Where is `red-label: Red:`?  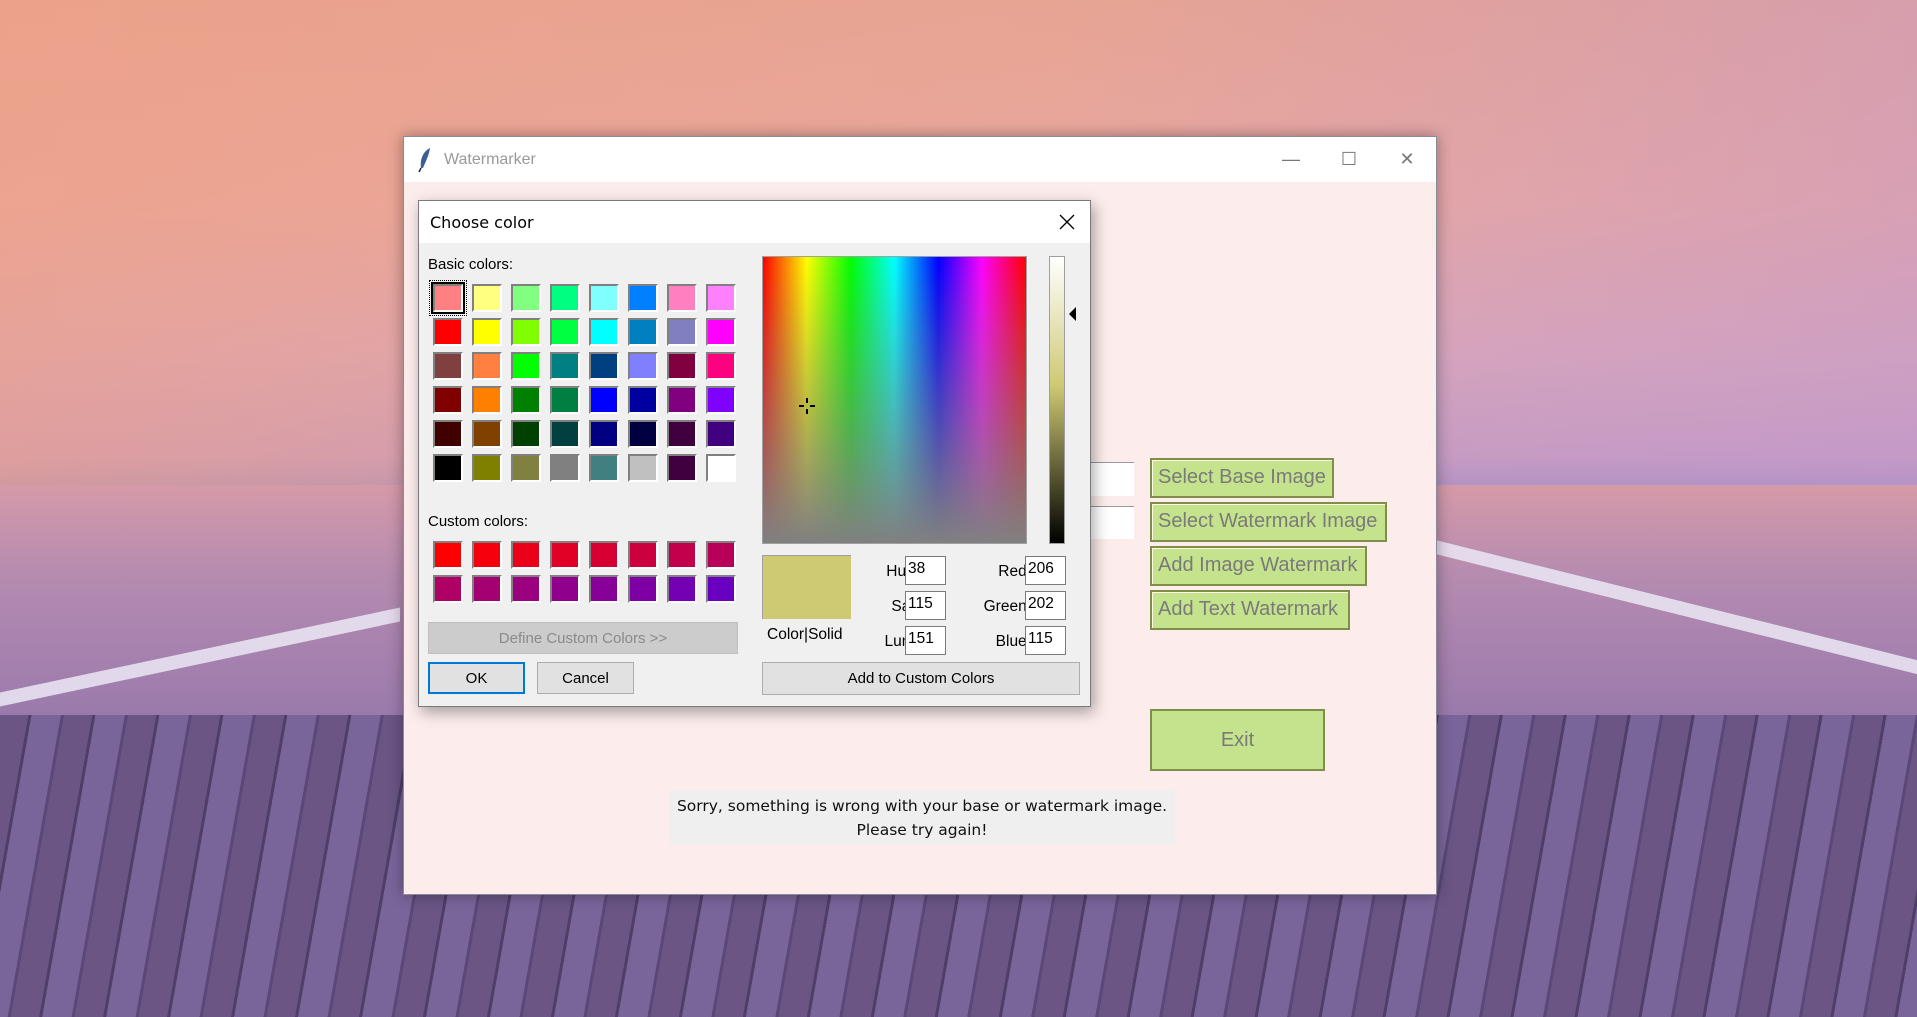 red-label: Red: is located at coordinates (1014, 571).